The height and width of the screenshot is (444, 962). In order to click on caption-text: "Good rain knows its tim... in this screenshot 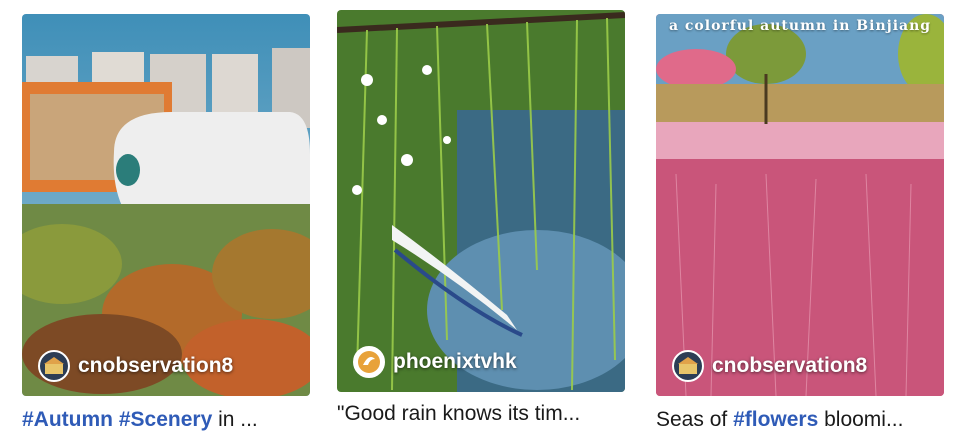, I will do `click(459, 413)`.